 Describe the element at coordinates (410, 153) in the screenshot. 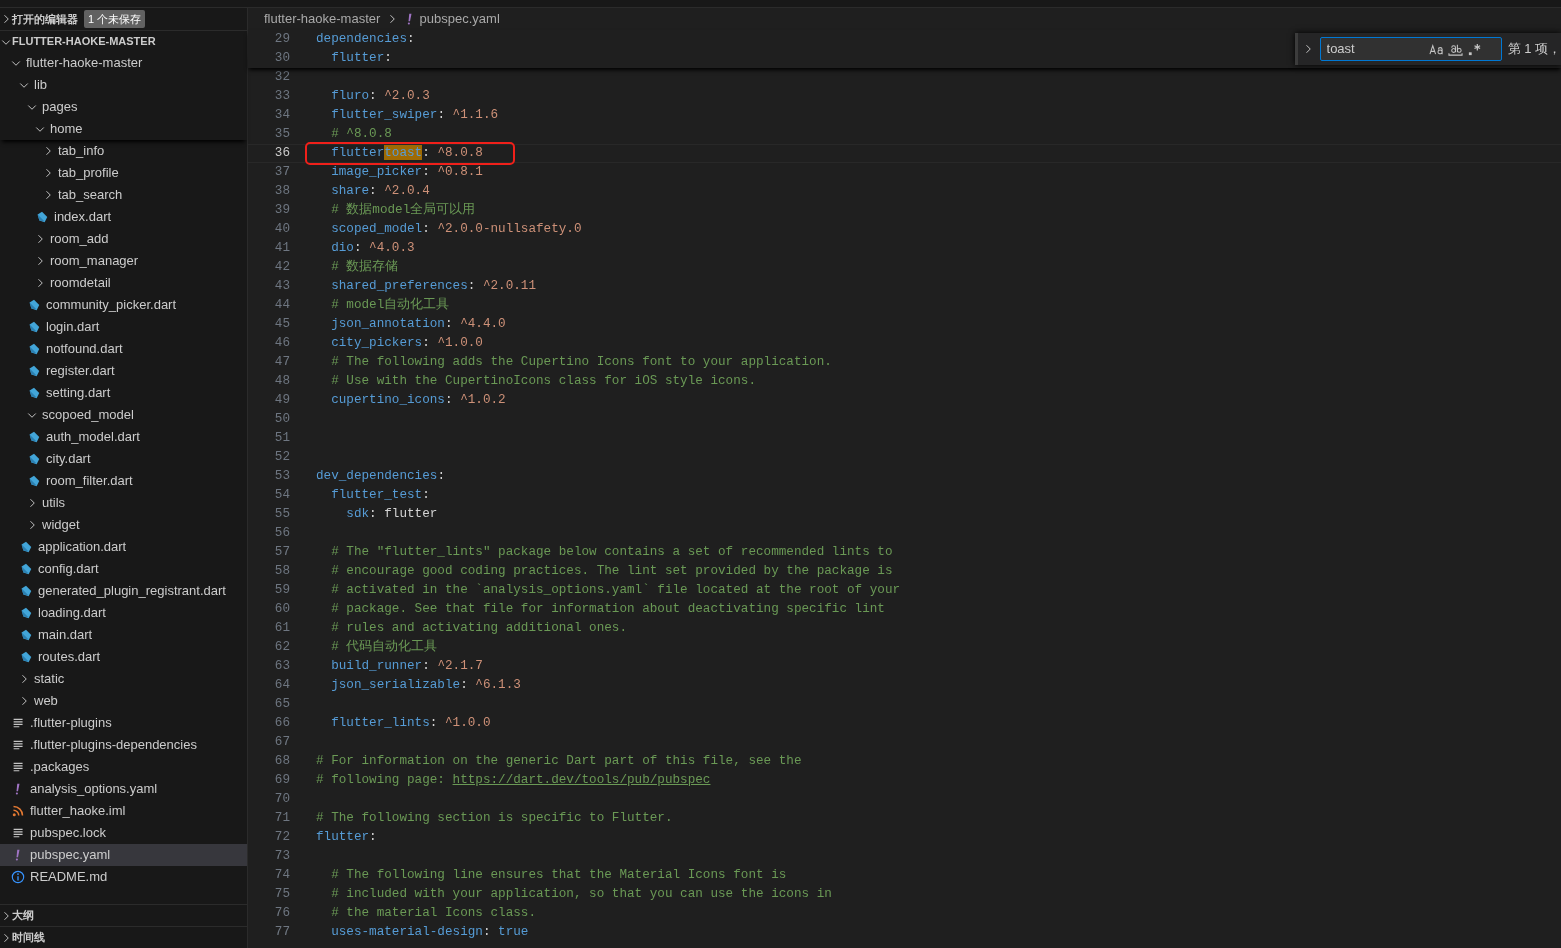

I see `highlighted-code-line: fluttertoast: ^8.0.8` at that location.